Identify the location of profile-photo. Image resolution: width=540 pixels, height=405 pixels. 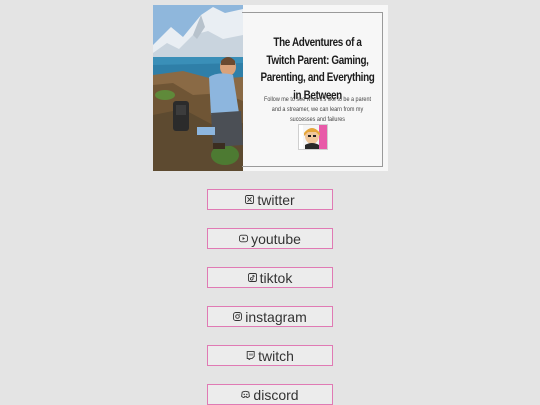
(198, 88).